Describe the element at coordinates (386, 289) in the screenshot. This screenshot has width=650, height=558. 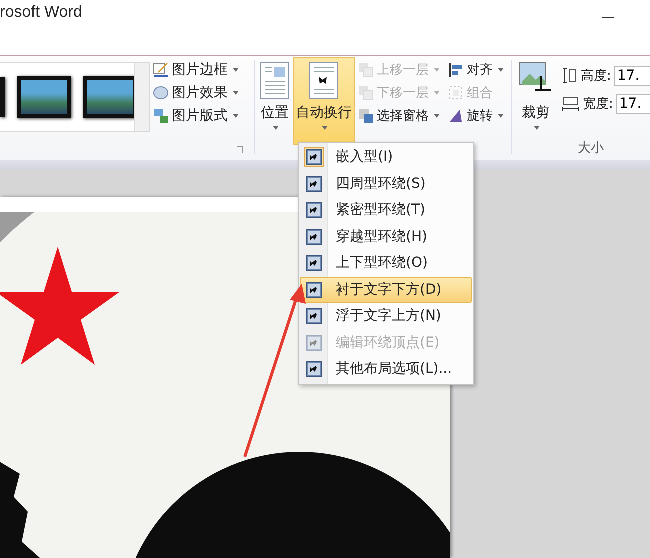
I see `menu-item: 衬于文字下方(D)` at that location.